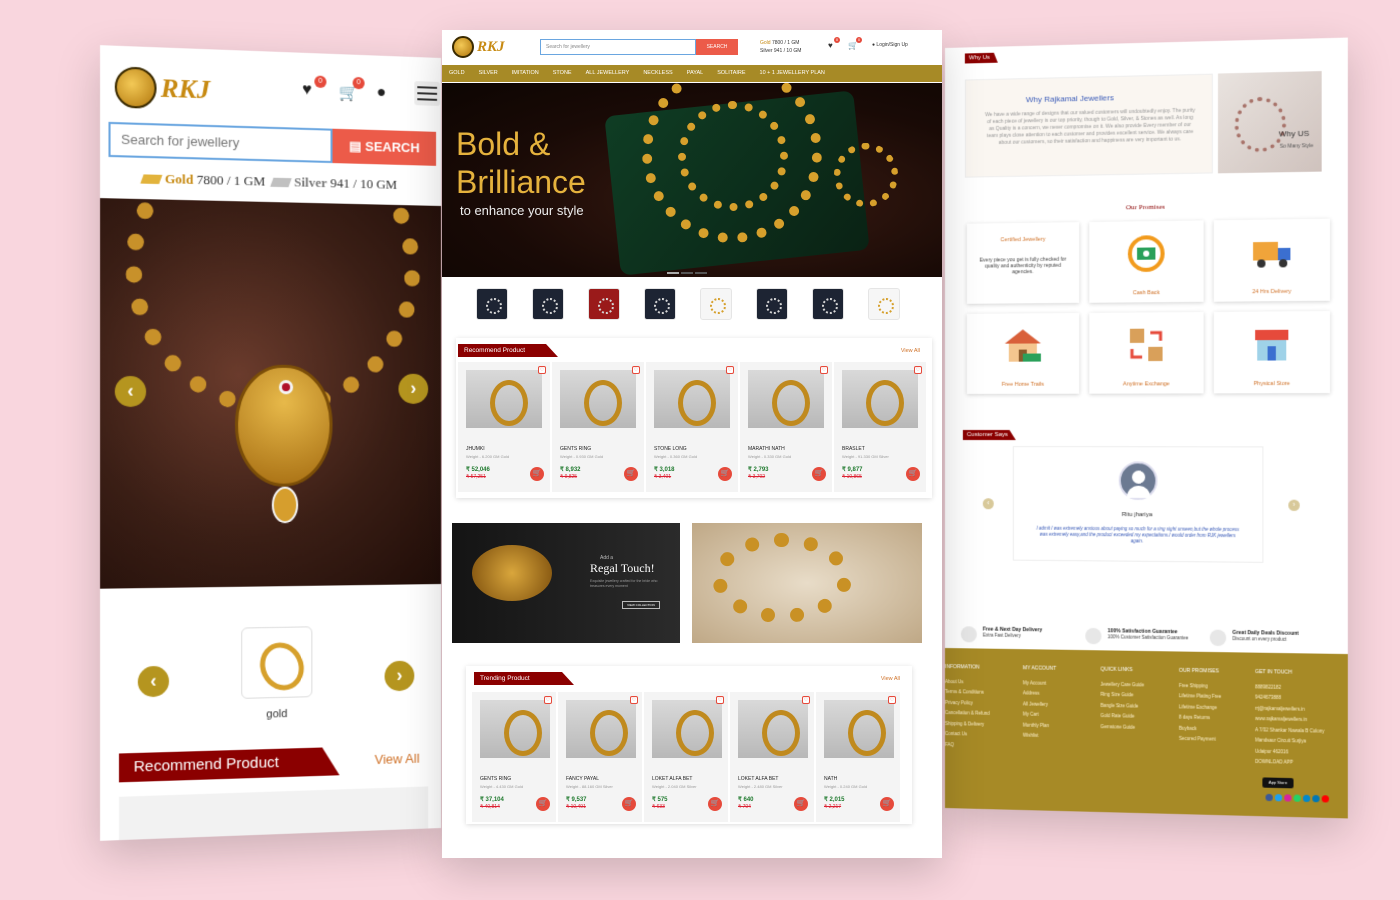 The height and width of the screenshot is (900, 1400). What do you see at coordinates (400, 676) in the screenshot?
I see `category-next-button: ›` at bounding box center [400, 676].